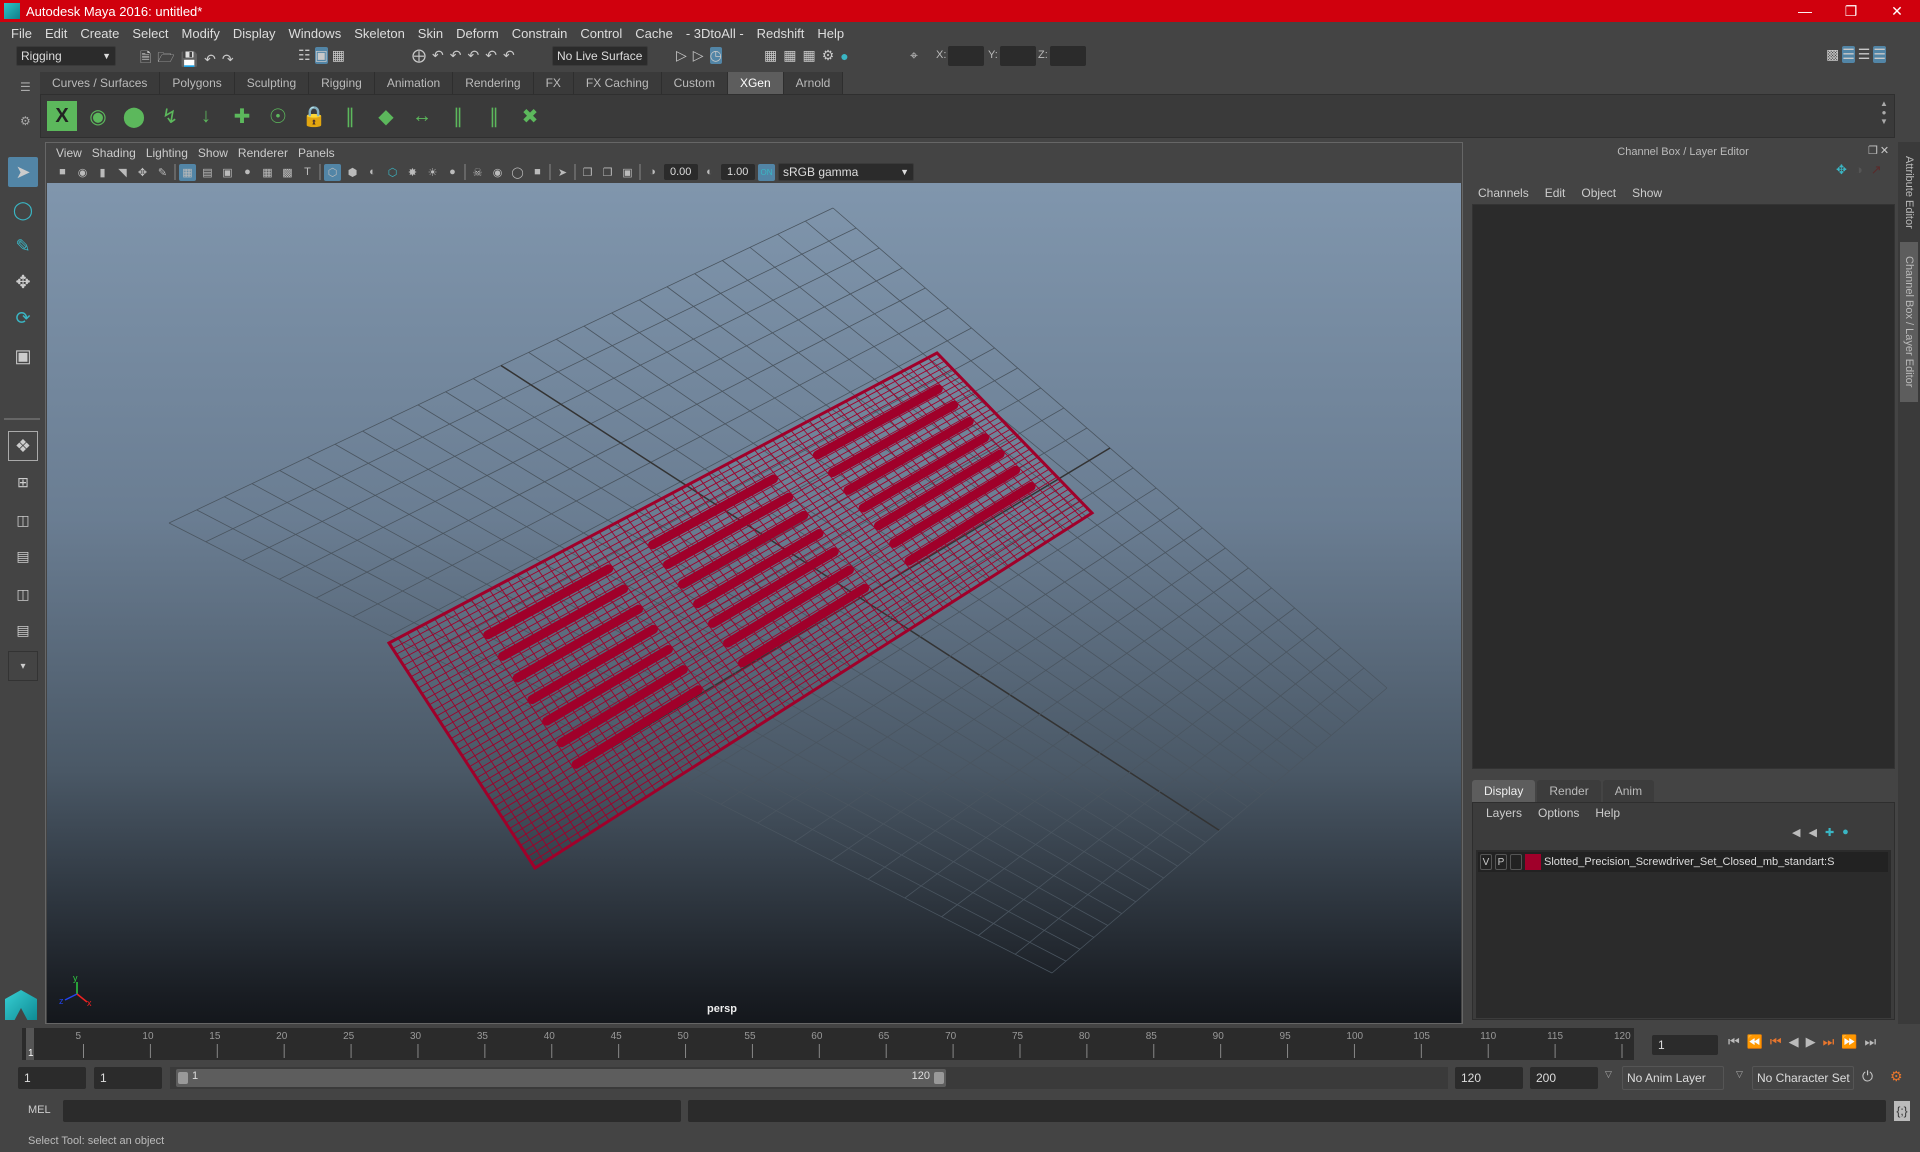 The image size is (1920, 1152). What do you see at coordinates (509, 55) in the screenshot?
I see `snap-surface-icon: ↶` at bounding box center [509, 55].